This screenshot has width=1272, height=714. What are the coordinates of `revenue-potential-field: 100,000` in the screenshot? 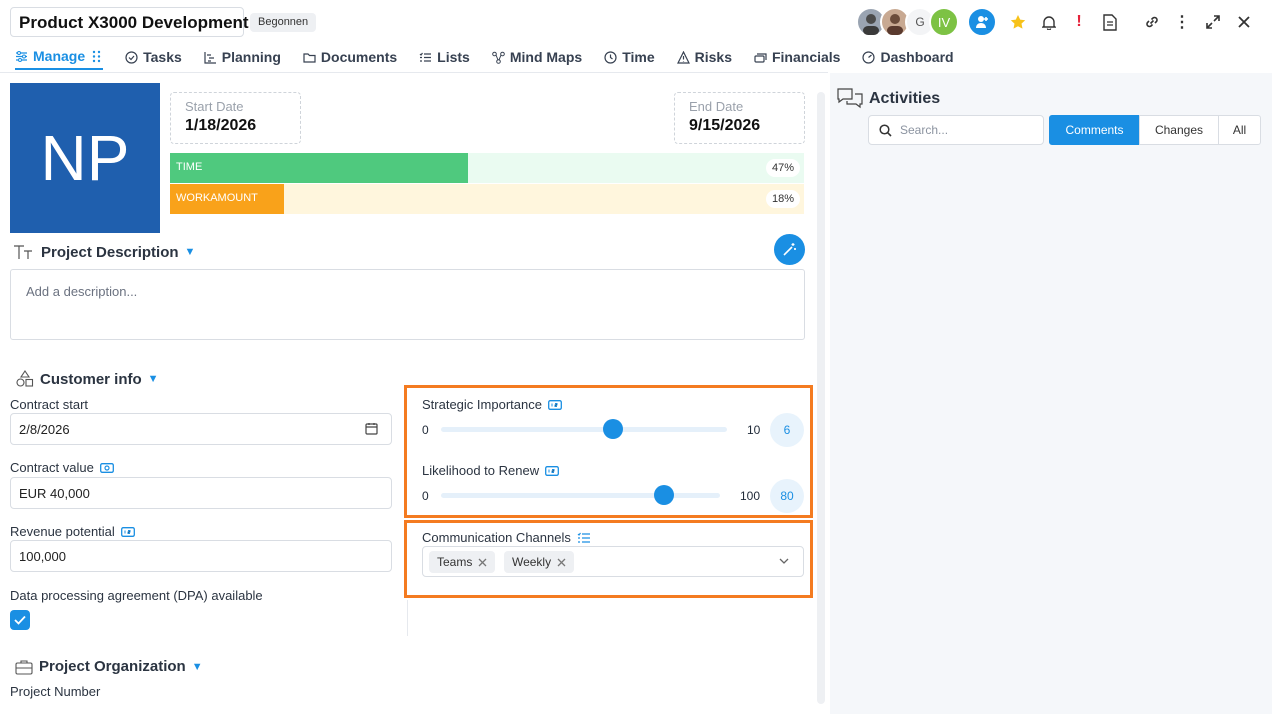 It's located at (201, 556).